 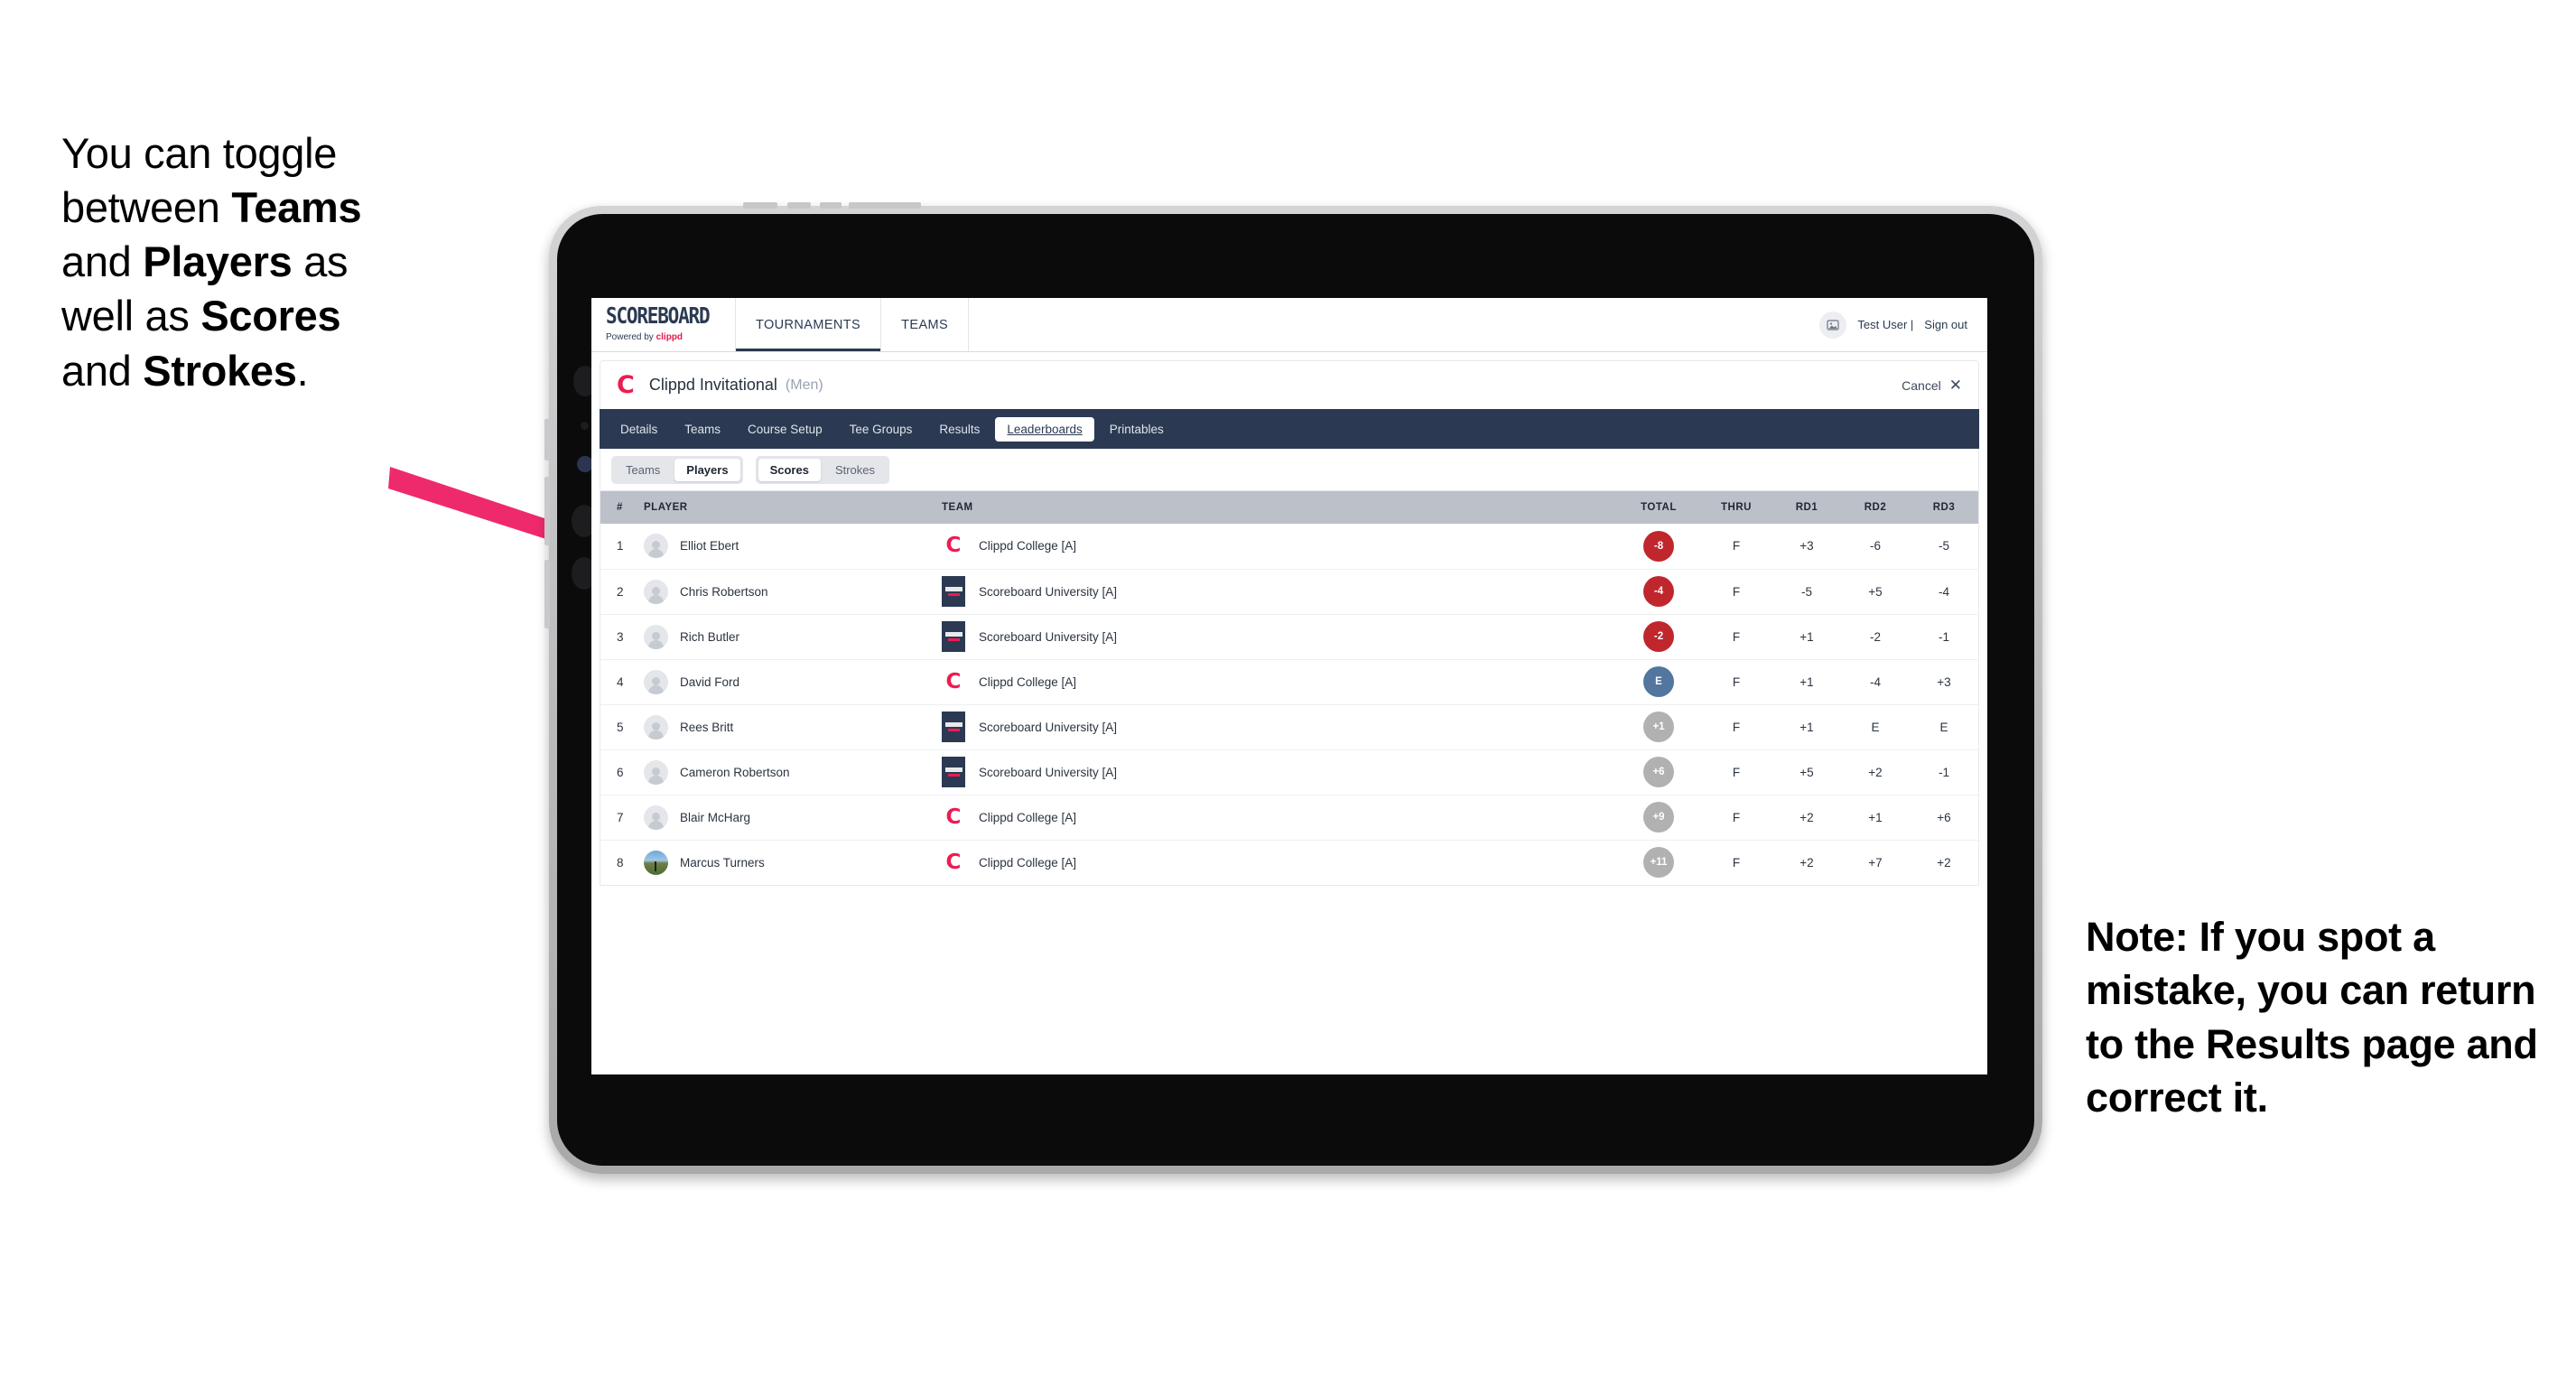 I want to click on cell-total: -8, so click(x=1658, y=547).